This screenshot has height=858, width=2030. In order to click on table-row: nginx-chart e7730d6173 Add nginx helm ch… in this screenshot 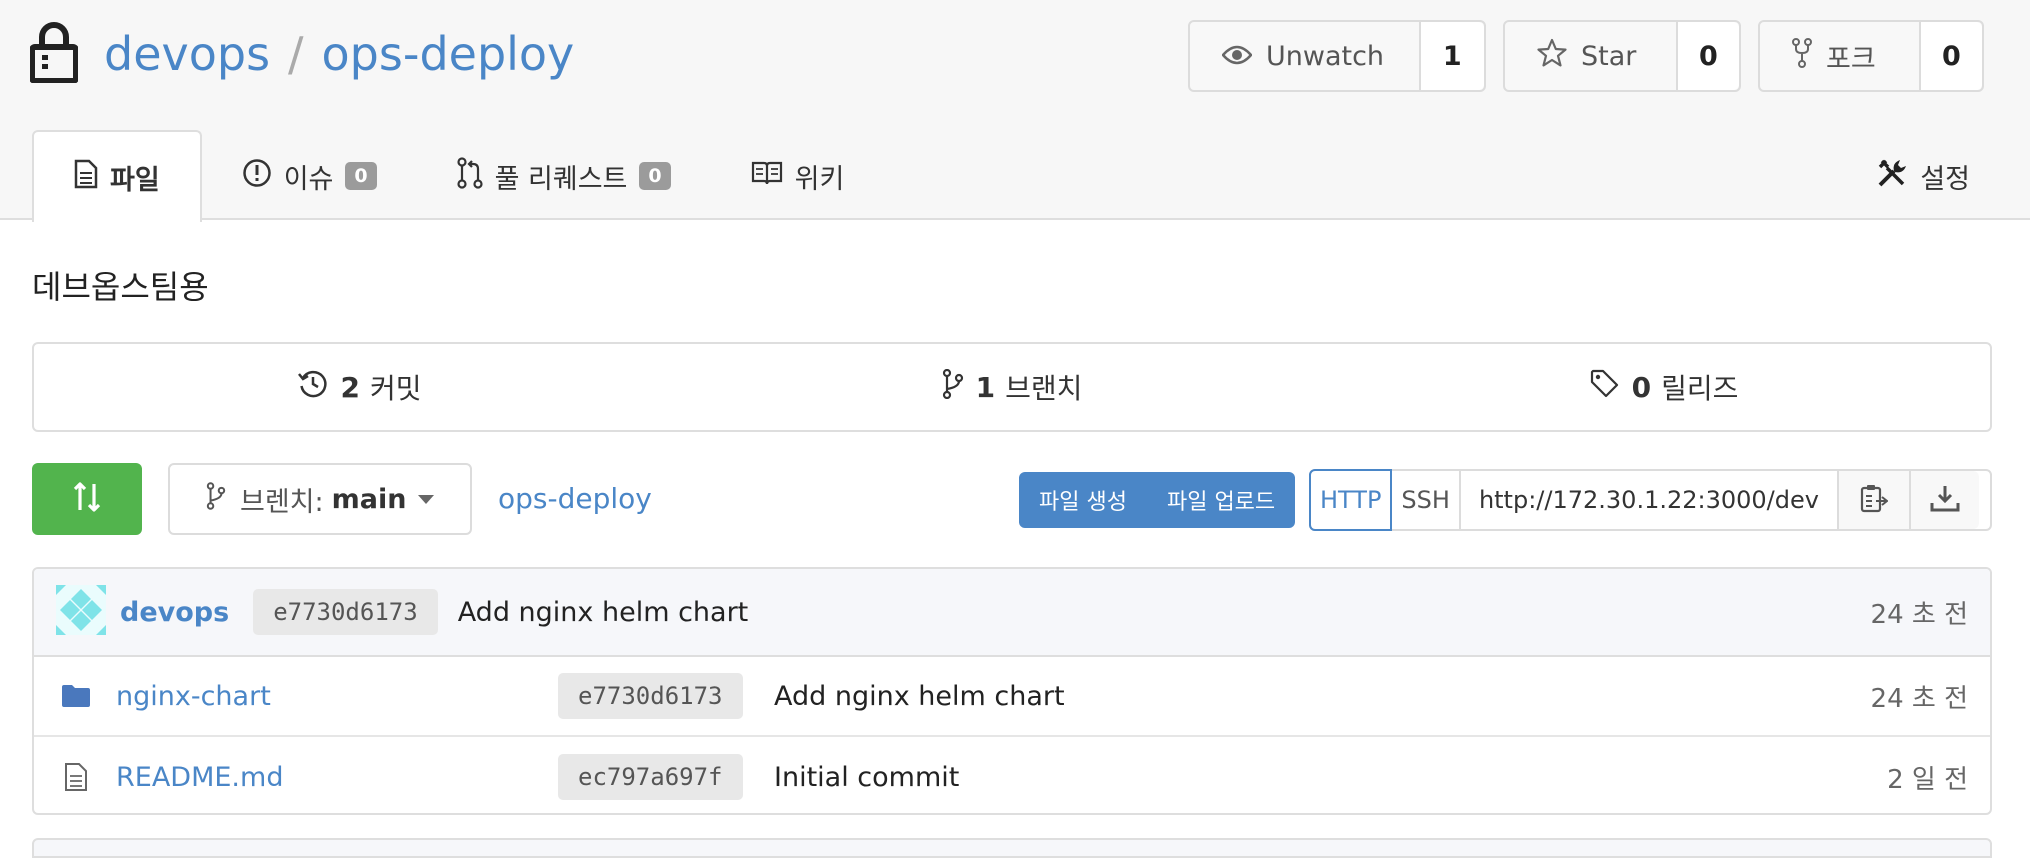, I will do `click(1012, 697)`.